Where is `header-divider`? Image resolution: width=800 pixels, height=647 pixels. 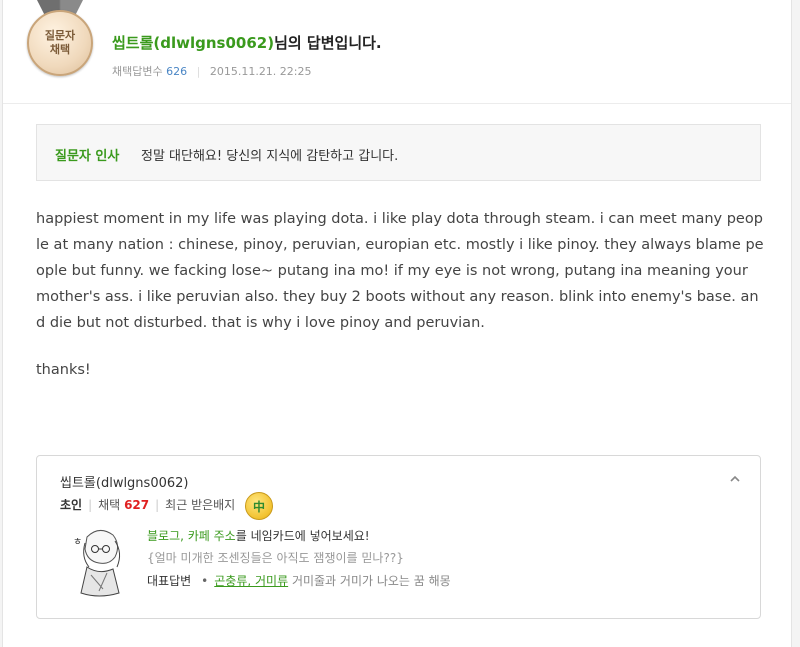
header-divider is located at coordinates (397, 103).